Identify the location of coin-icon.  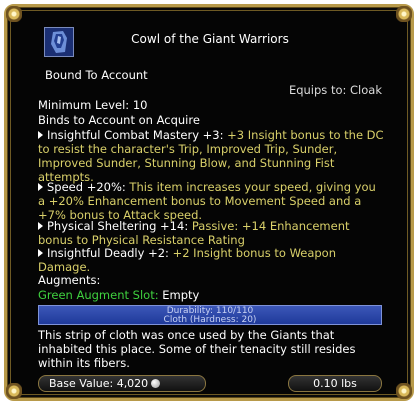
(156, 383).